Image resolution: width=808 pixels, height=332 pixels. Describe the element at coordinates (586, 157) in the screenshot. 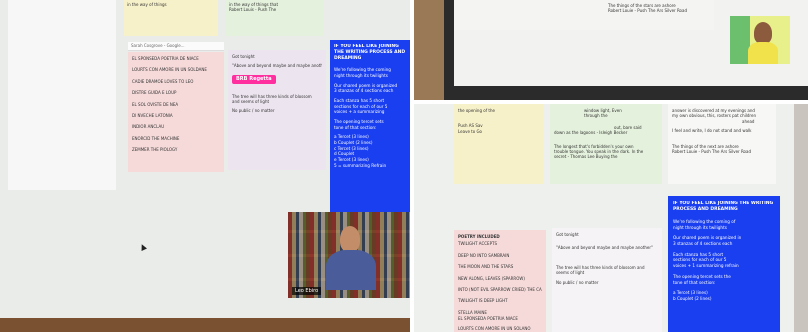

I see `green-card-line: secret - Thomas Lee Buying the` at that location.